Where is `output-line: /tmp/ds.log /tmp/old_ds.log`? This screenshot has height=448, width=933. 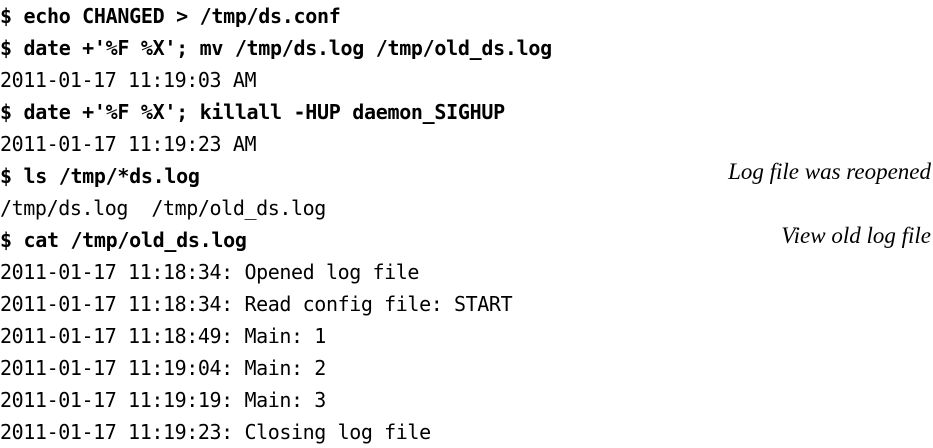
output-line: /tmp/ds.log /tmp/old_ds.log is located at coordinates (163, 208).